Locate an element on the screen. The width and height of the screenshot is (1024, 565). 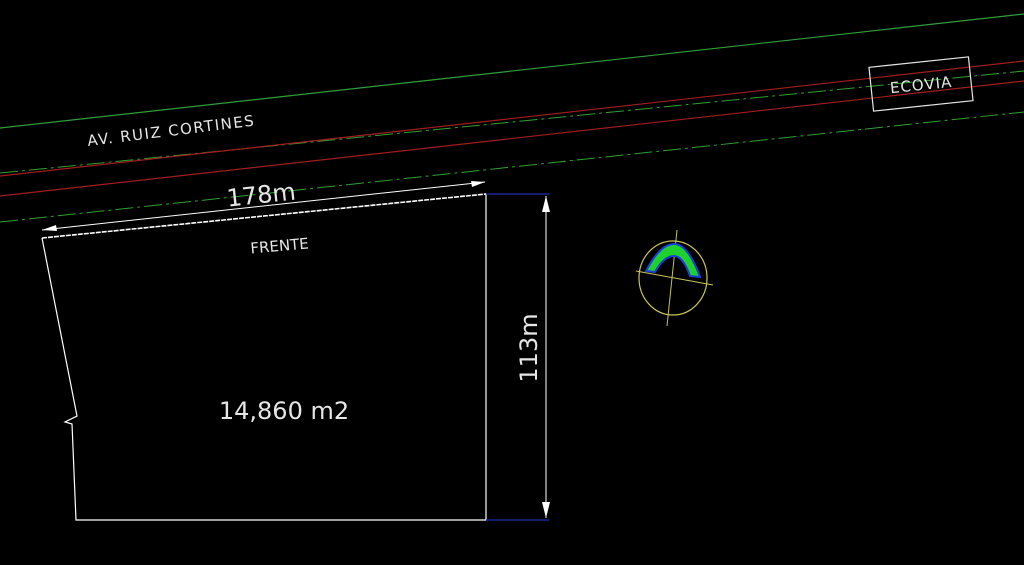
north-arrow-axis-horizontal is located at coordinates (674, 278).